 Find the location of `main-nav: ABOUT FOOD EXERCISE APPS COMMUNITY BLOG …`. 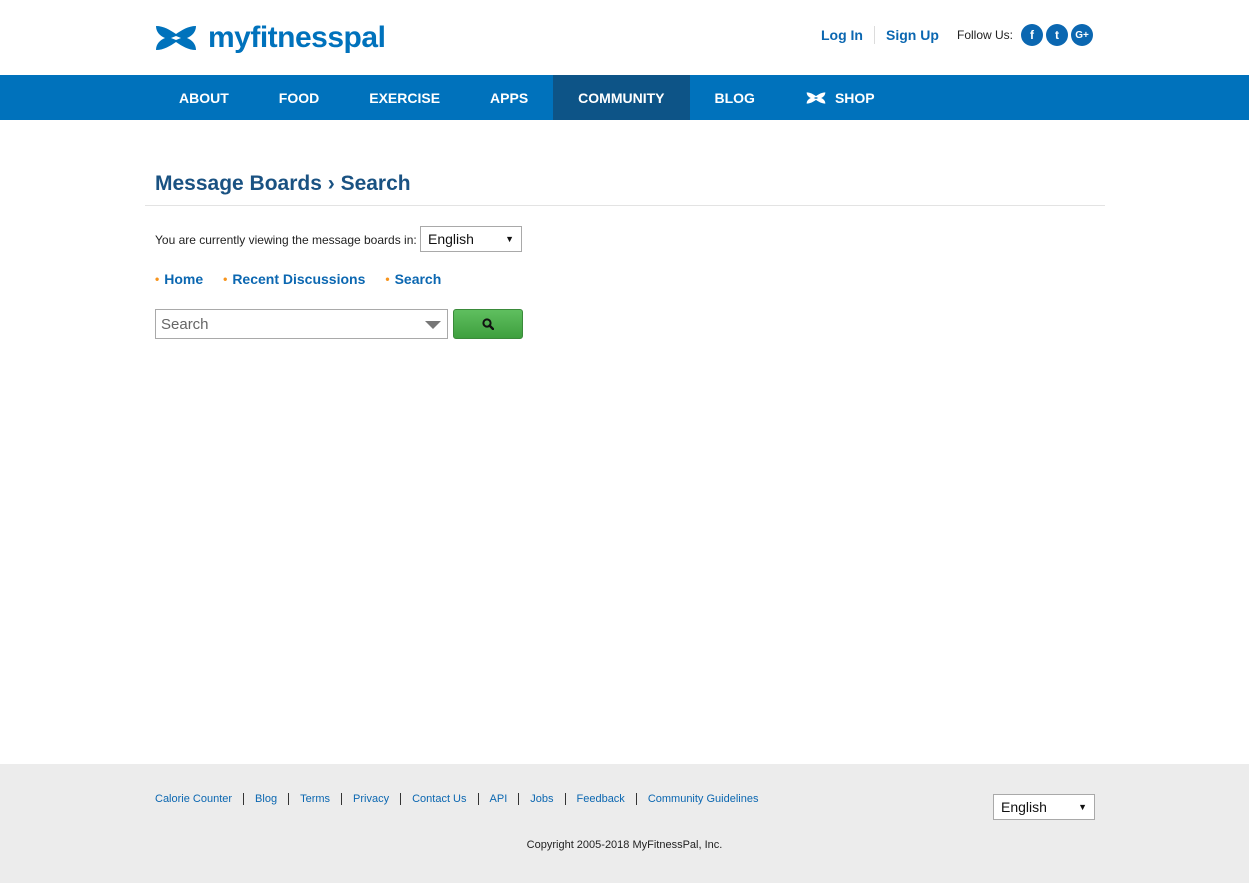

main-nav: ABOUT FOOD EXERCISE APPS COMMUNITY BLOG … is located at coordinates (624, 97).